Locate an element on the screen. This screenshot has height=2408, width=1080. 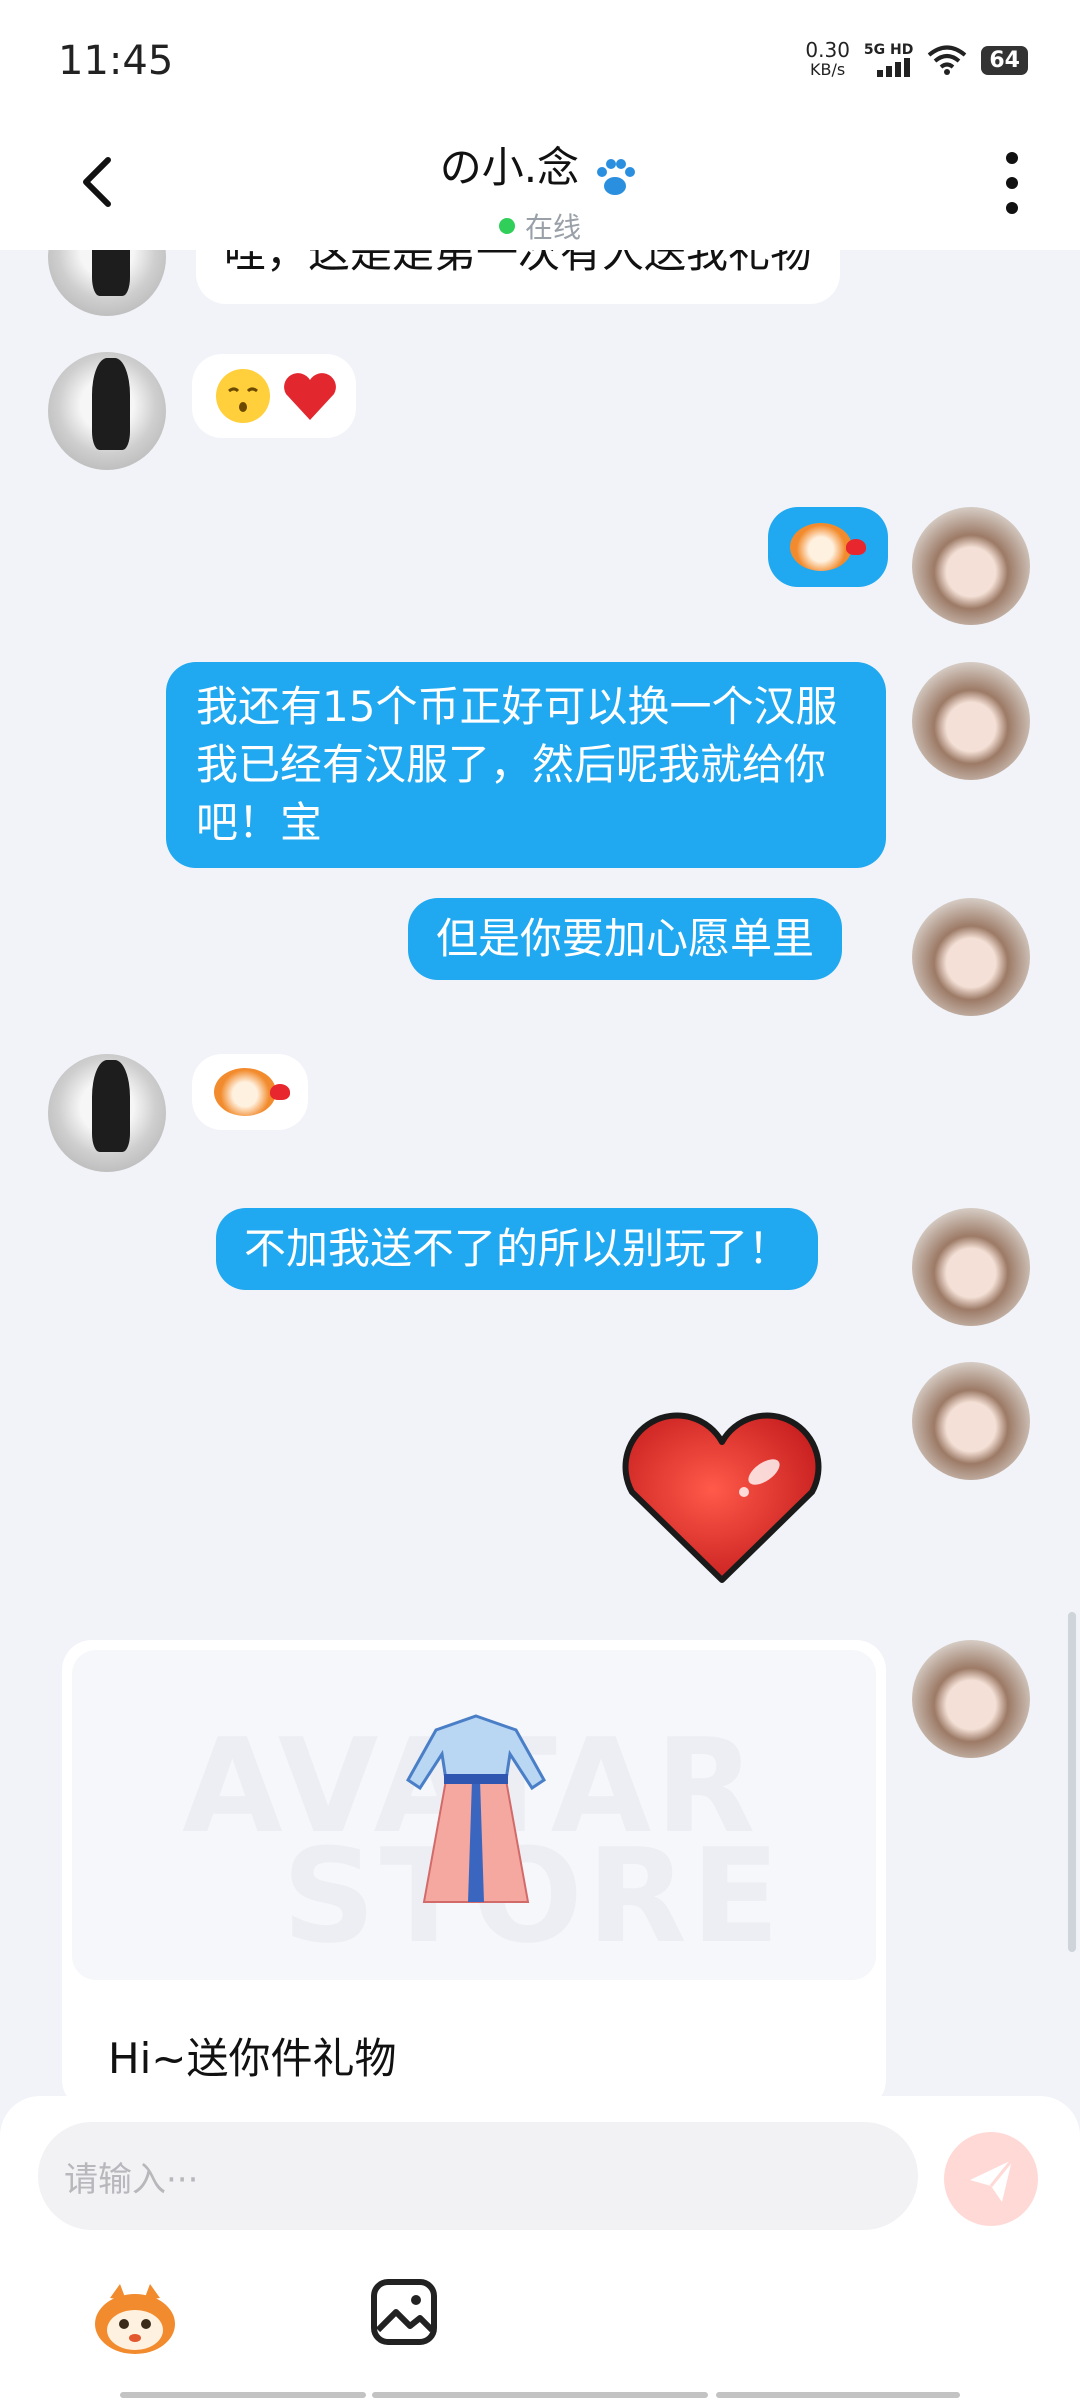
network-speed-unit: KB/s is located at coordinates (828, 69).